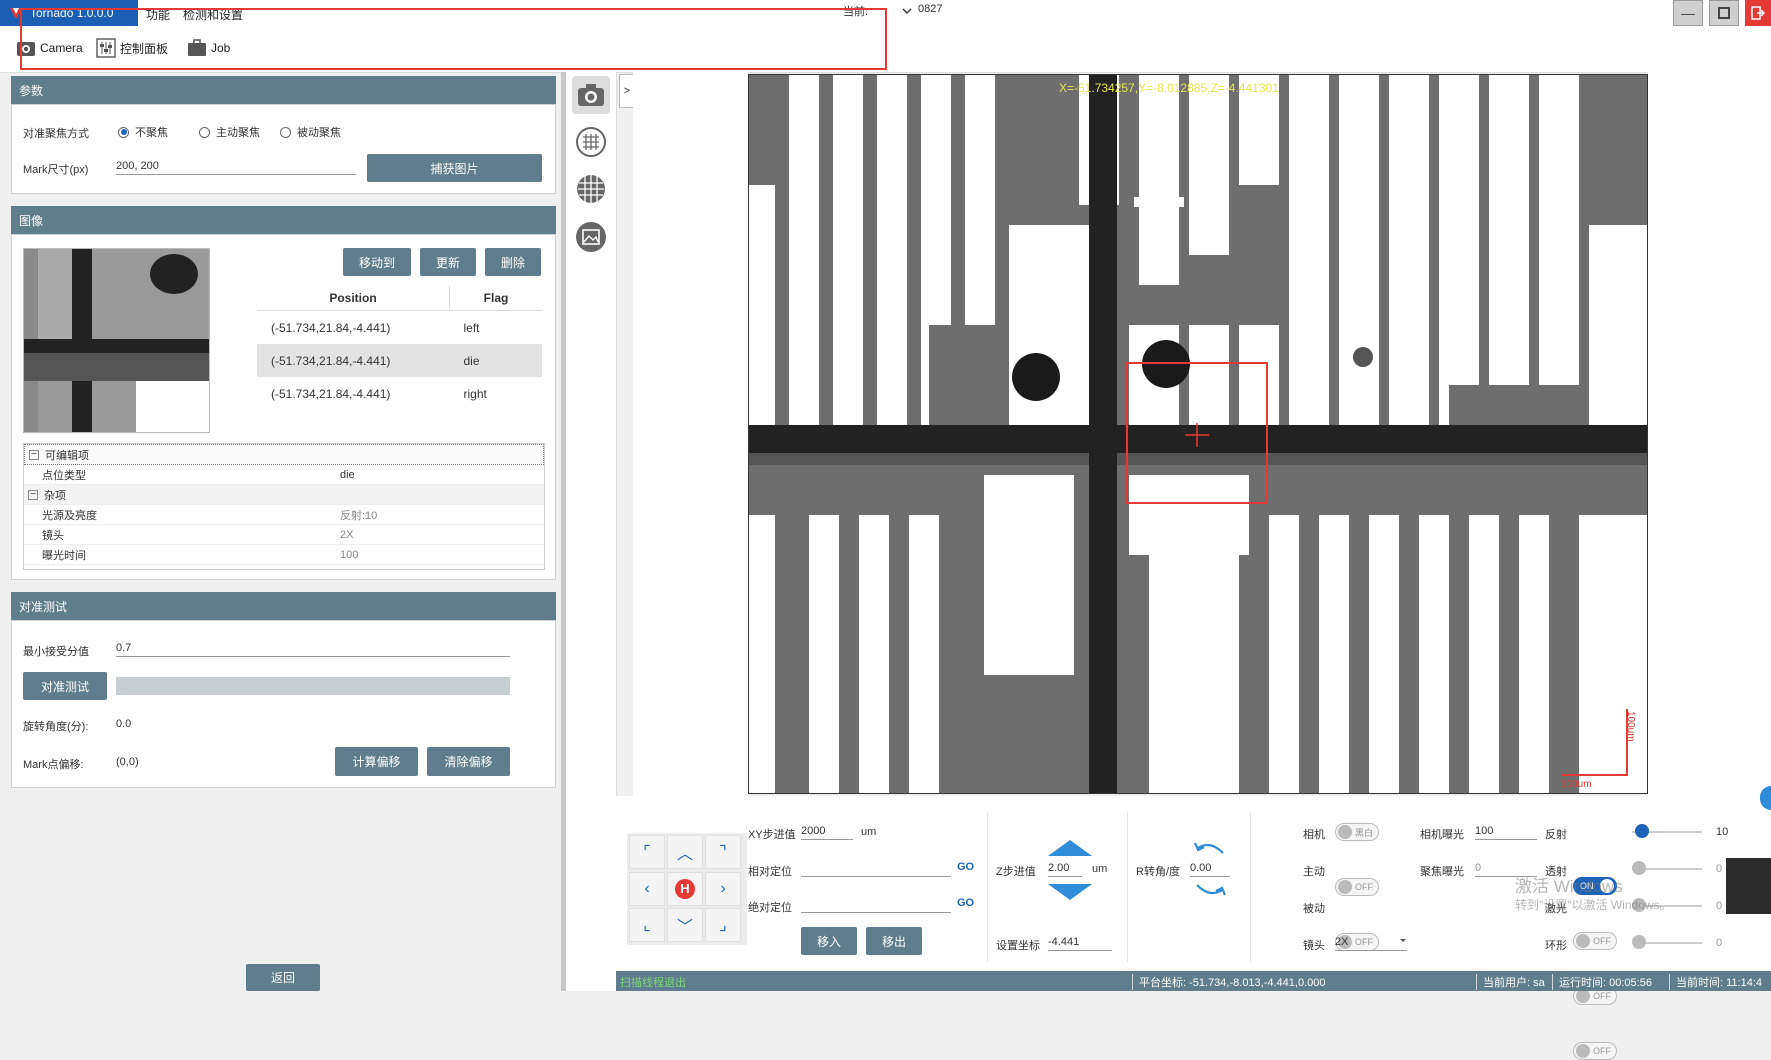 This screenshot has width=1771, height=1060. Describe the element at coordinates (1070, 892) in the screenshot. I see `z-down-button` at that location.